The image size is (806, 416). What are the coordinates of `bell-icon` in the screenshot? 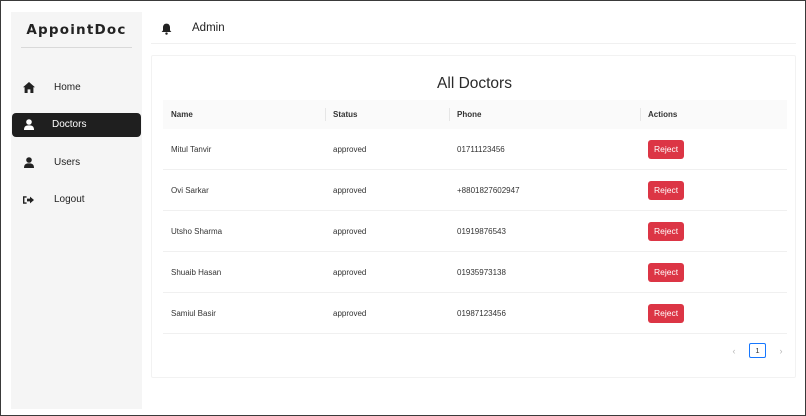 It's located at (166, 28).